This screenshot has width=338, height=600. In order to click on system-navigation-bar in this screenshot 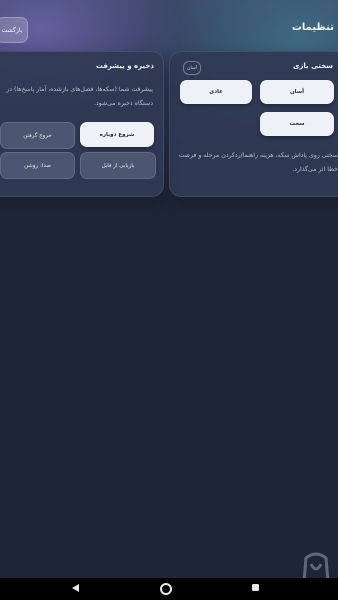, I will do `click(169, 589)`.